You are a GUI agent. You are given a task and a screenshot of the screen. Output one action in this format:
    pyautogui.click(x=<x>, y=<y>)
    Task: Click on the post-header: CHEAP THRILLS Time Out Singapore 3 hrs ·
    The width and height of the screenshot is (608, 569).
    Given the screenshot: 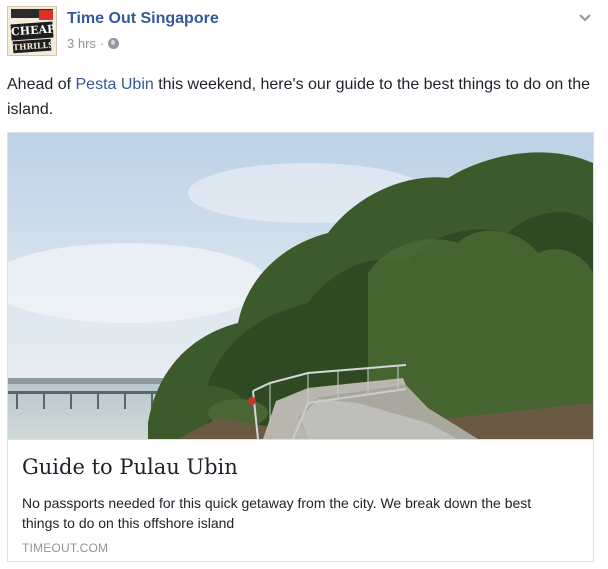 What is the action you would take?
    pyautogui.click(x=304, y=32)
    